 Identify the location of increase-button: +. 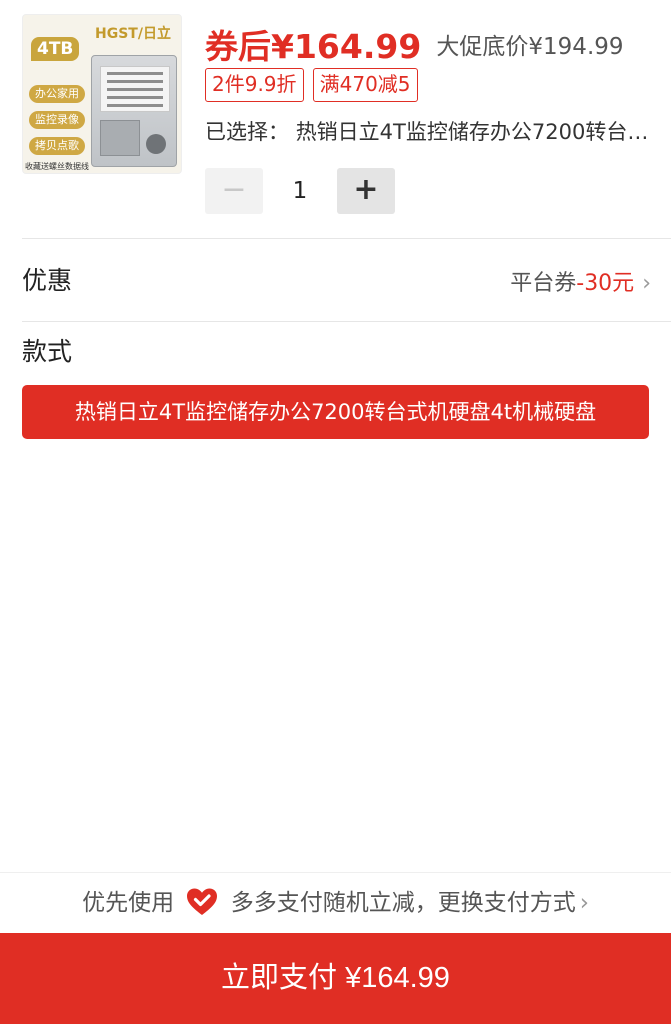
(366, 191).